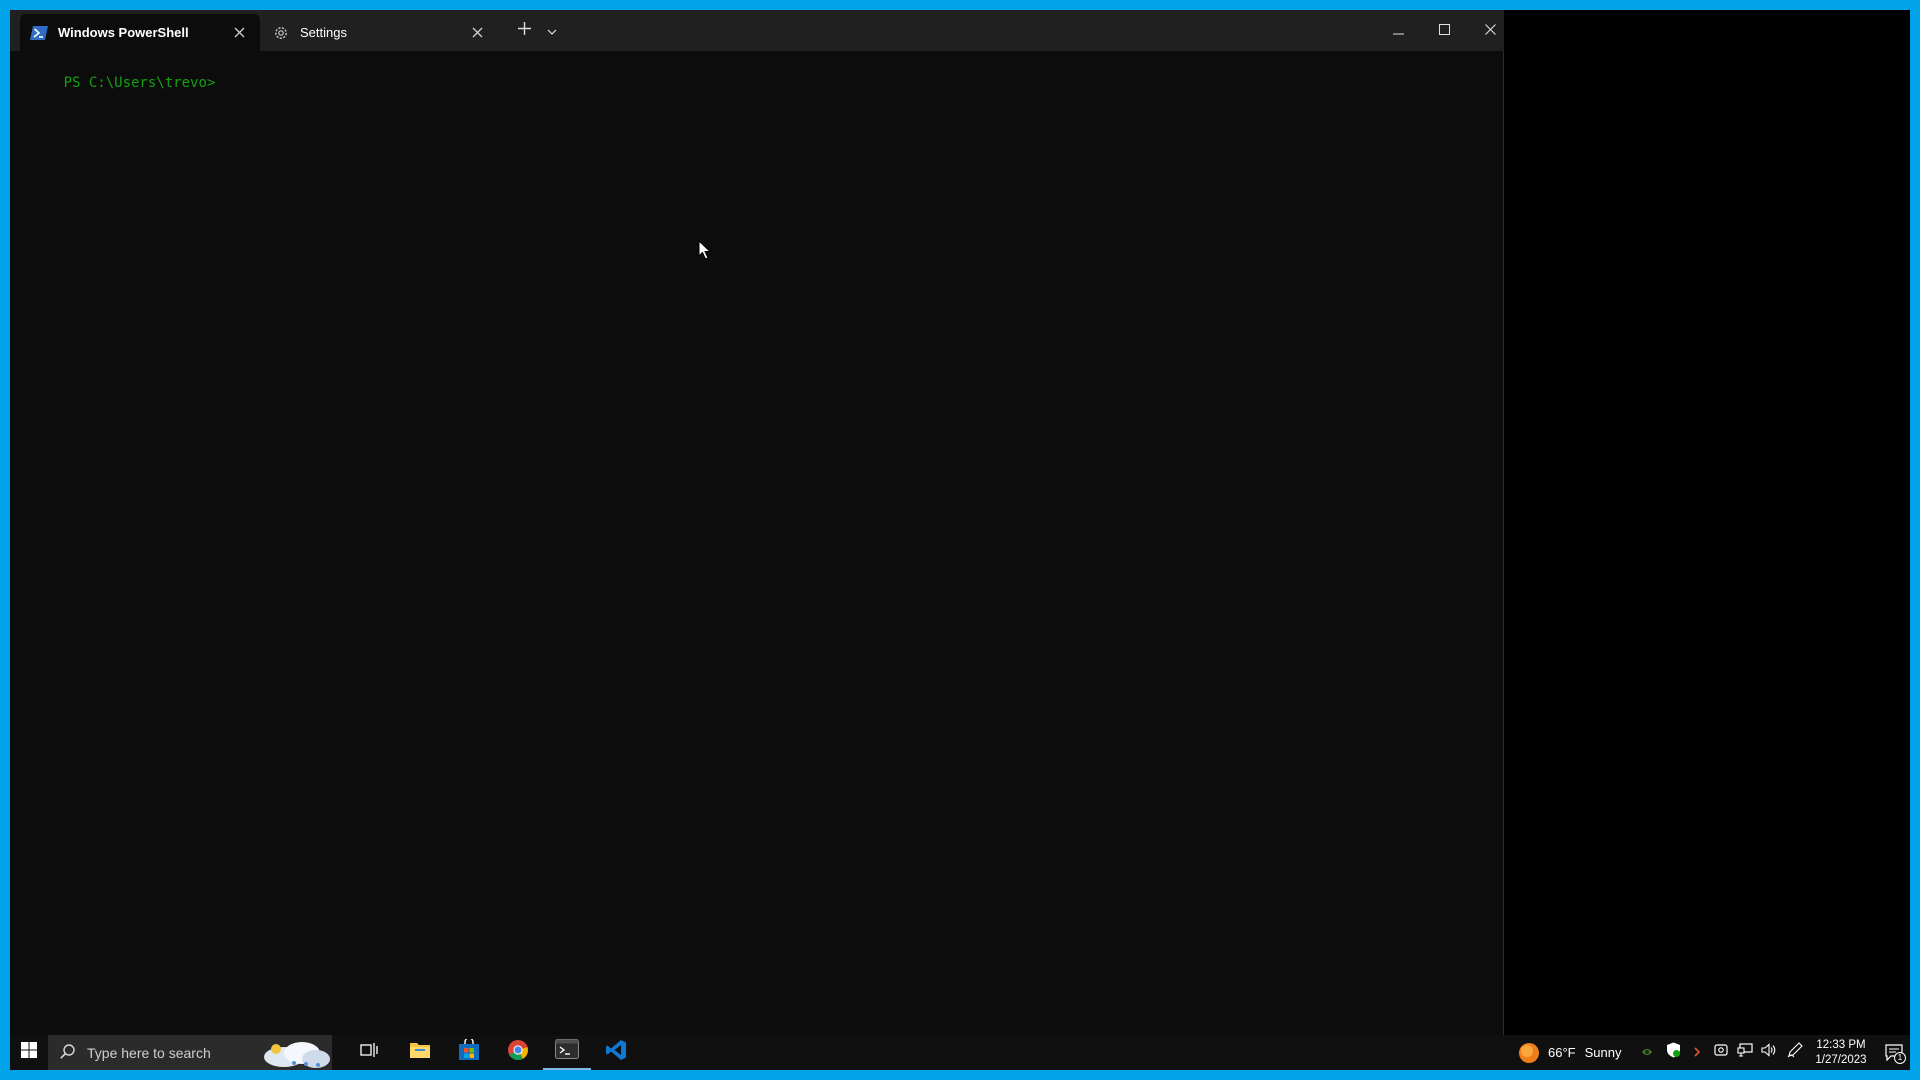 The height and width of the screenshot is (1080, 1920). I want to click on tray-meet-now, so click(1721, 1052).